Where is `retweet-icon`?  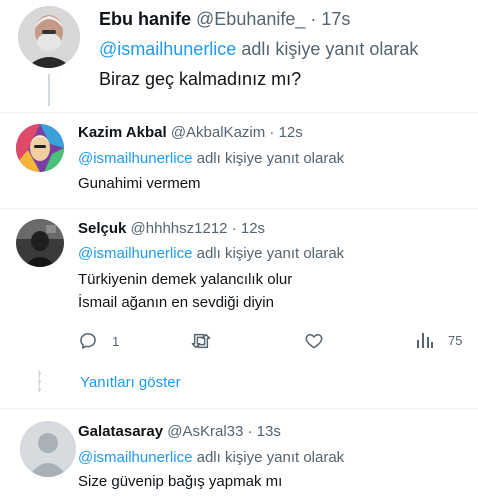 retweet-icon is located at coordinates (201, 341).